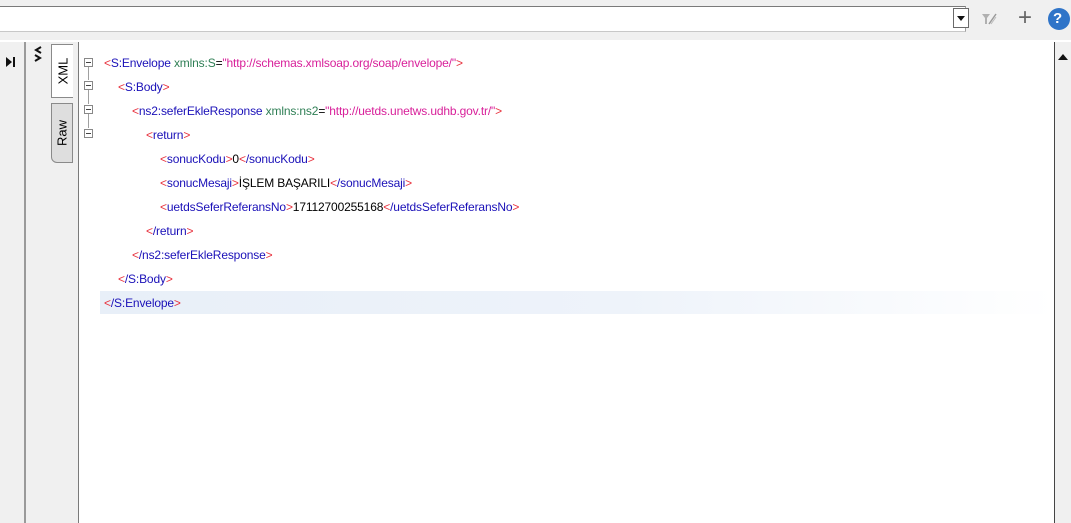 The width and height of the screenshot is (1071, 523). Describe the element at coordinates (10, 62) in the screenshot. I see `collapse-left-icon` at that location.